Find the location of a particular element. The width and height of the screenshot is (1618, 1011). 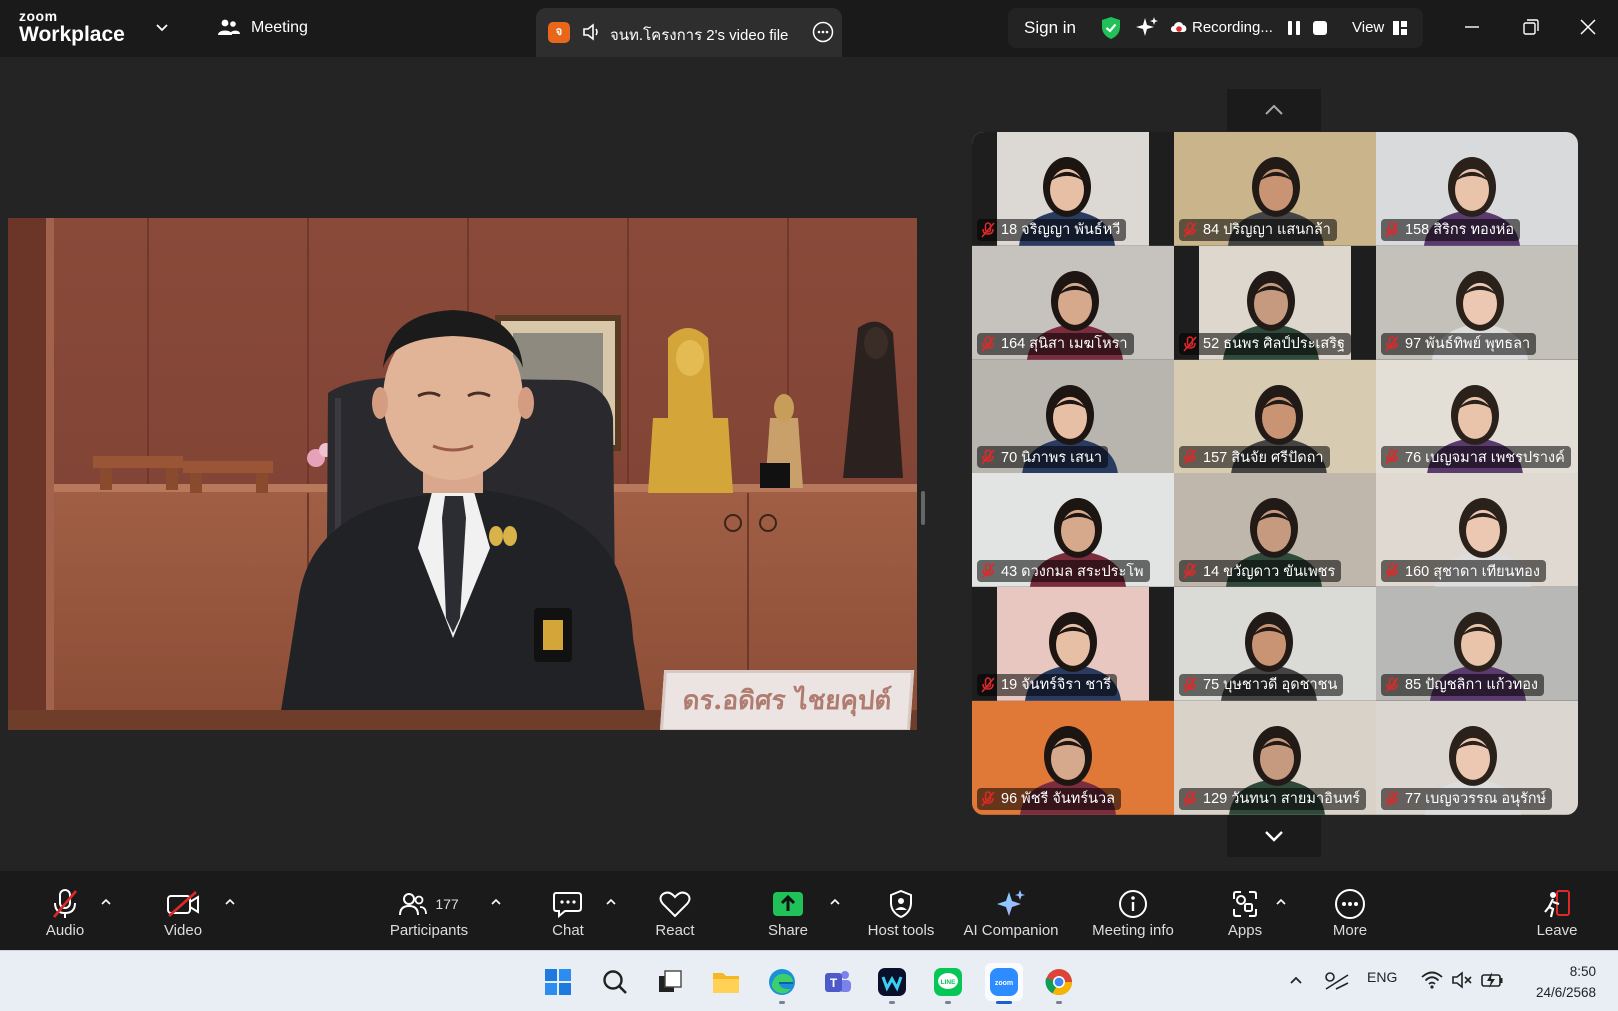

resize-handle is located at coordinates (923, 508).